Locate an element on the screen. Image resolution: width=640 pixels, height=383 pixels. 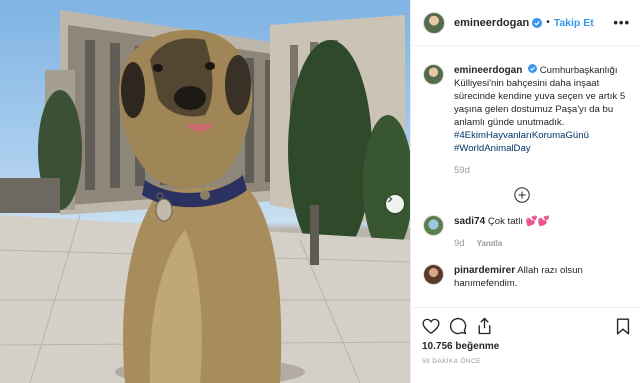
hashtag-link: #4EkimHayvanlarıKorumaGünü is located at coordinates (542, 135).